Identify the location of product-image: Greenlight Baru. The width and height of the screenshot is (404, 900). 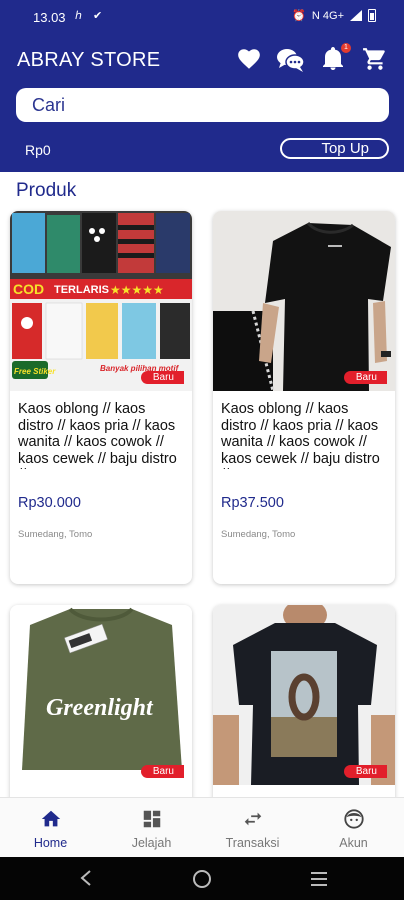
(101, 695).